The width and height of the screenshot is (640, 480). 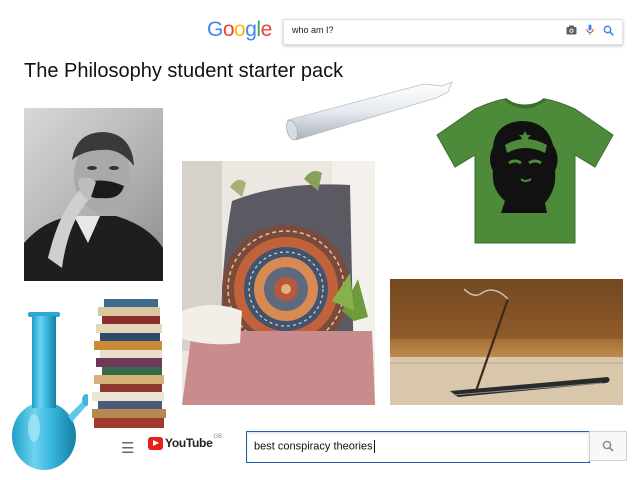 I want to click on hamburger-menu-icon: ☰, so click(x=127, y=448).